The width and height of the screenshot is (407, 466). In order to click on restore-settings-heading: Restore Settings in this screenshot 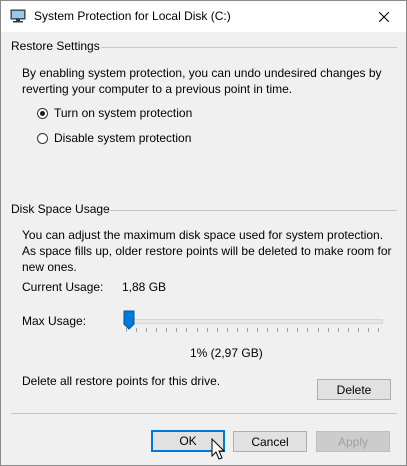, I will do `click(55, 46)`.